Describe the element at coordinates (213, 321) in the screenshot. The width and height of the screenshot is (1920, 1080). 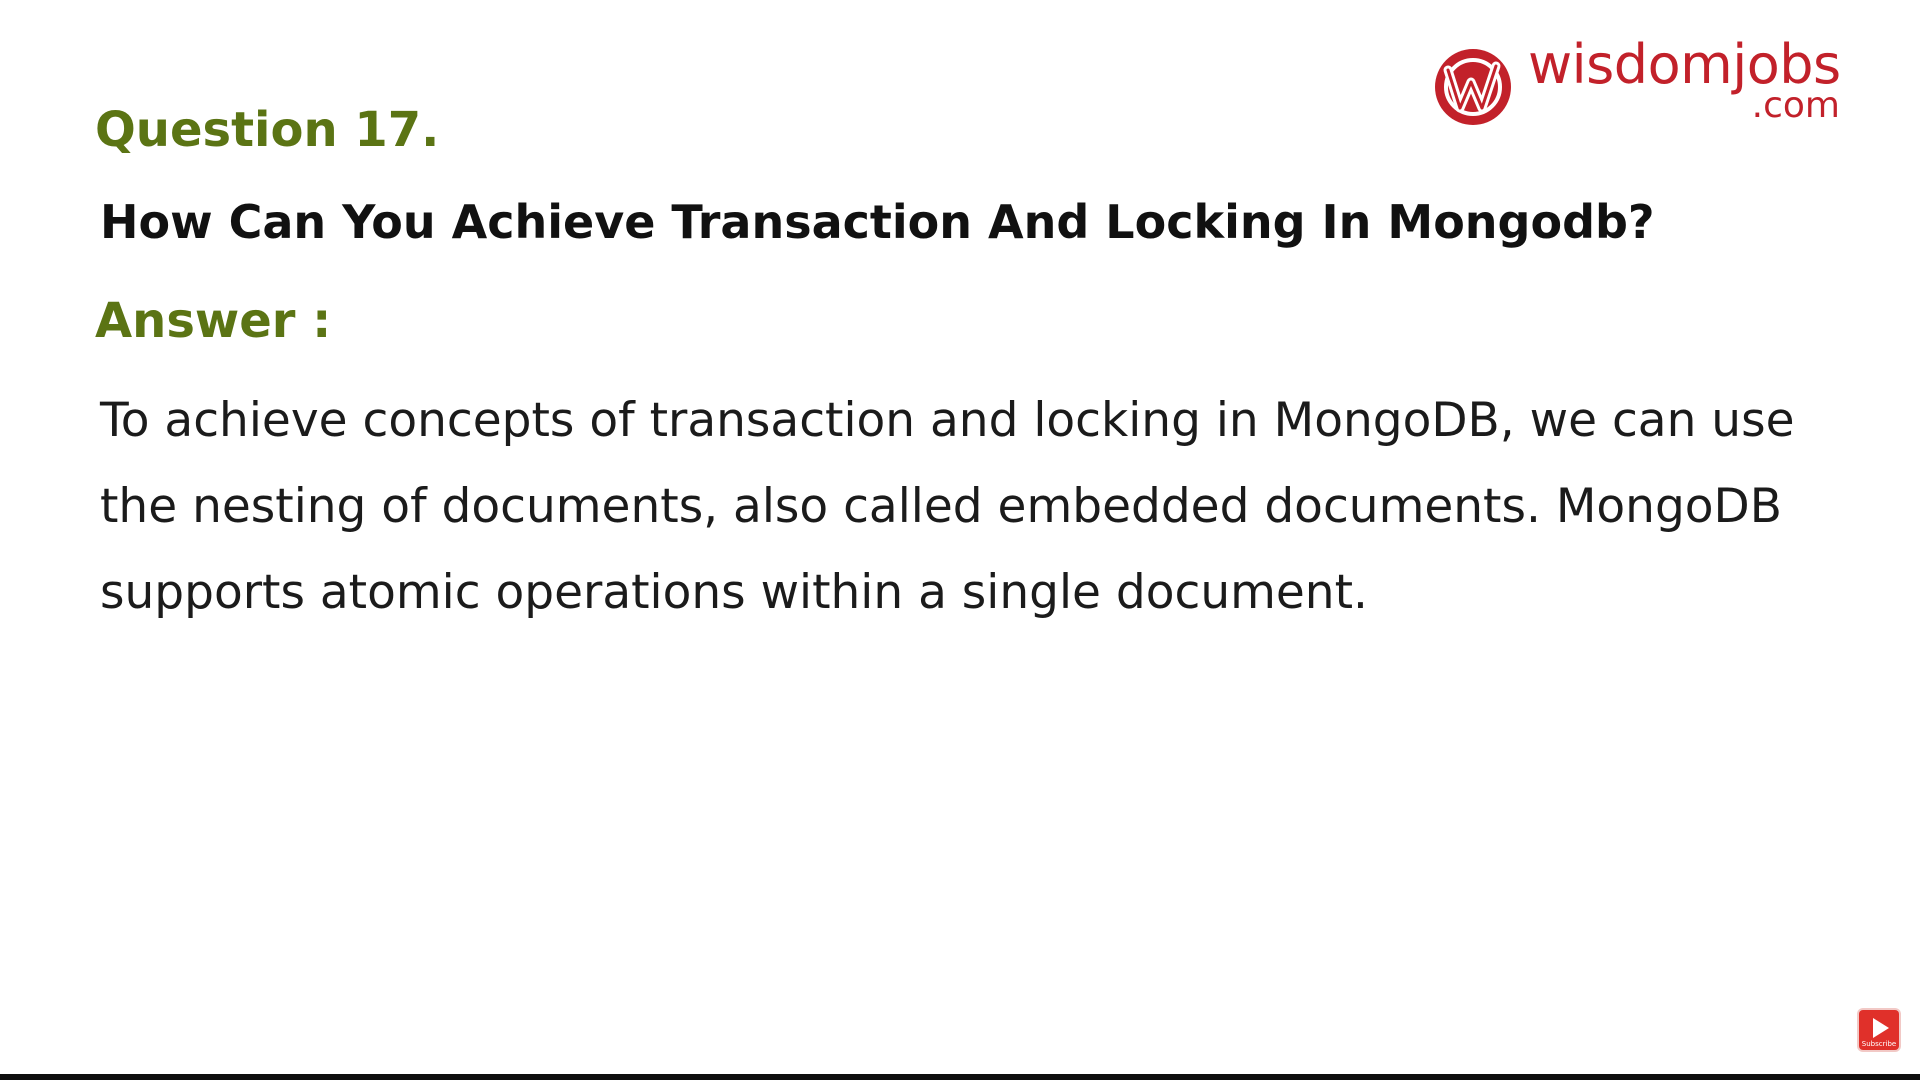
I see `answer-label: Answer :` at that location.